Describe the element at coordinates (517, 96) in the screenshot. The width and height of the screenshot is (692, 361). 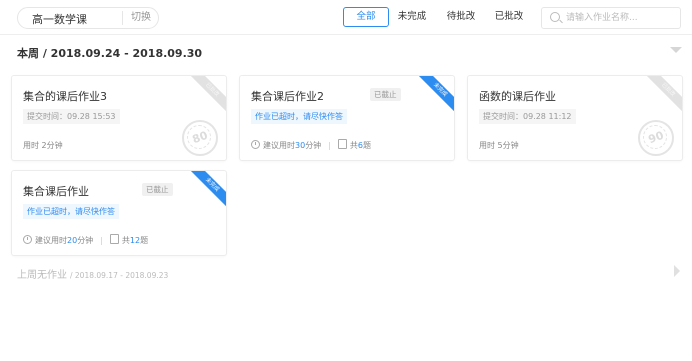
I see `homework-title: 函数的课后作业` at that location.